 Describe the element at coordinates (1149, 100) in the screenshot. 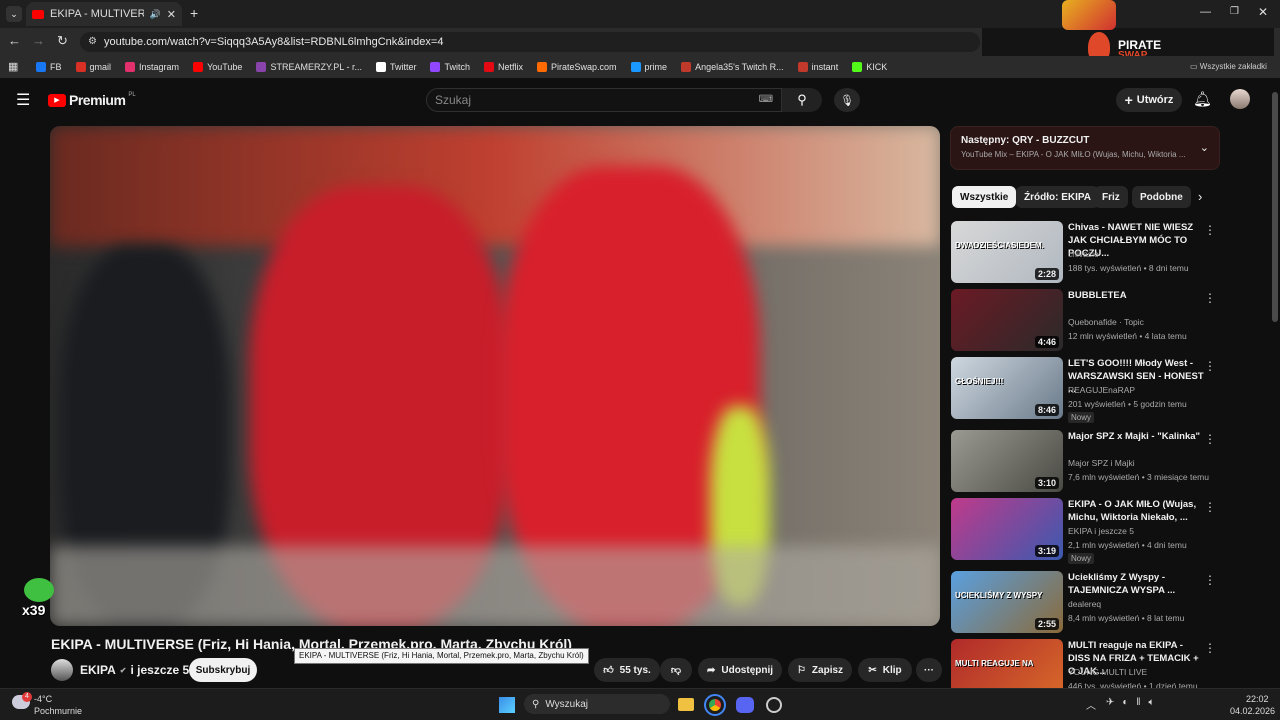

I see `create-button: + Utwórz` at that location.